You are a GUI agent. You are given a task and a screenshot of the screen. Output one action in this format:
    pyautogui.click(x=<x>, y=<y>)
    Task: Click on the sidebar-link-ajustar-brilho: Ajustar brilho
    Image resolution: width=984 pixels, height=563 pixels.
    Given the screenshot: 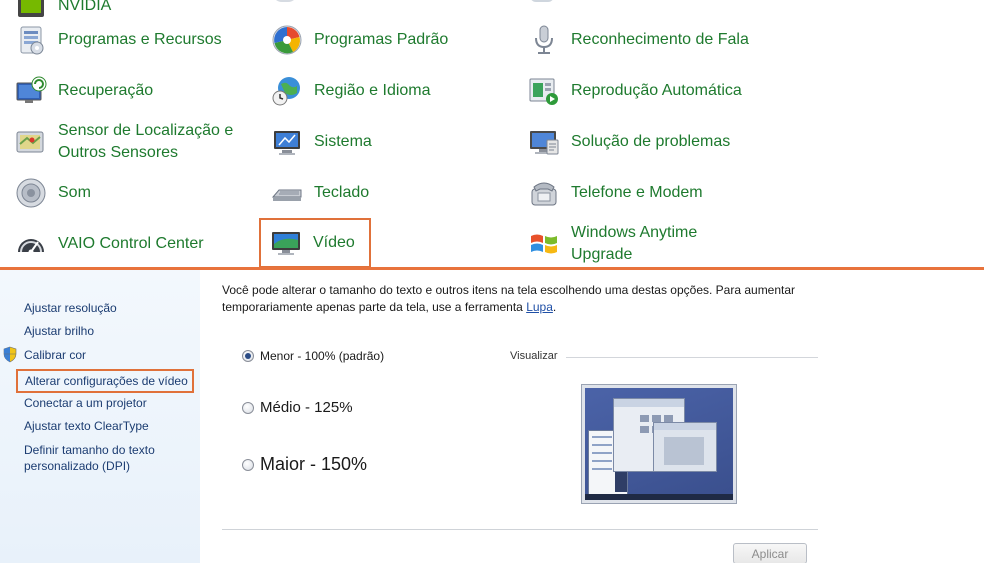 What is the action you would take?
    pyautogui.click(x=59, y=331)
    